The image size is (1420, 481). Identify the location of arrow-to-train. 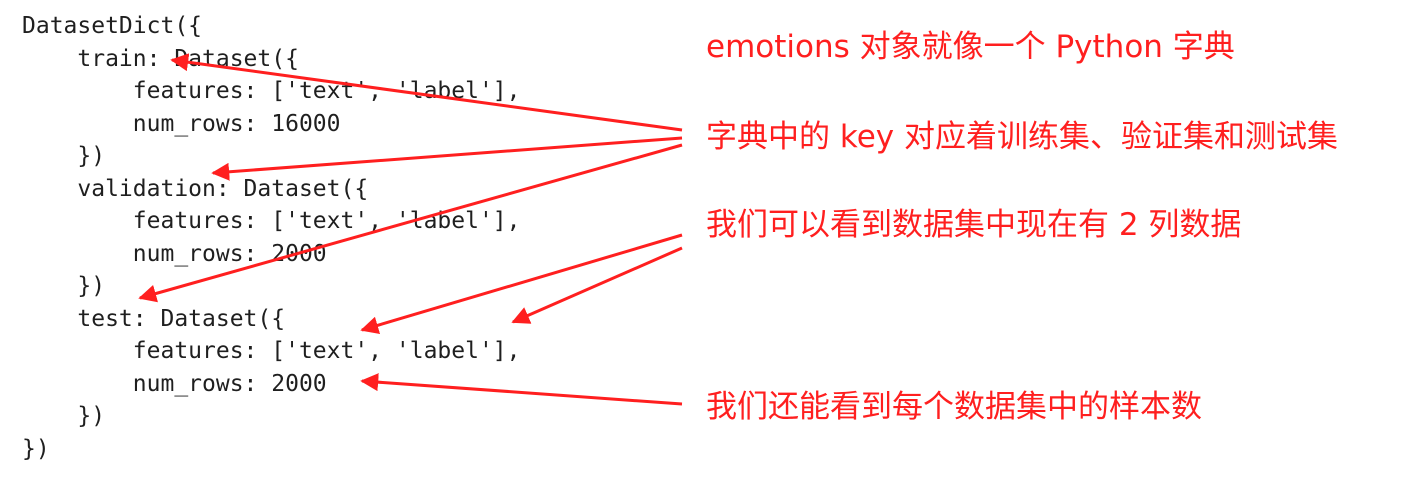
(426, 92).